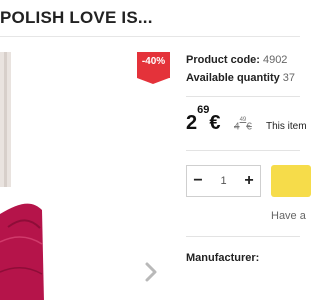  What do you see at coordinates (286, 126) in the screenshot?
I see `price-note: This item` at bounding box center [286, 126].